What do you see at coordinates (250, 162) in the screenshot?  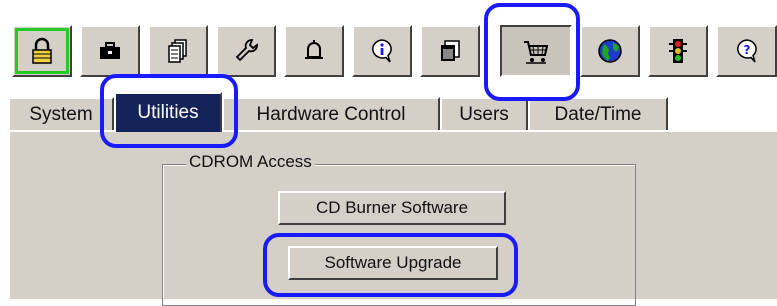 I see `group-legend: CDROM Access` at bounding box center [250, 162].